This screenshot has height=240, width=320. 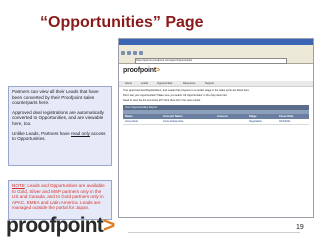 What do you see at coordinates (209, 83) in the screenshot?
I see `nav-item-support: Support` at bounding box center [209, 83].